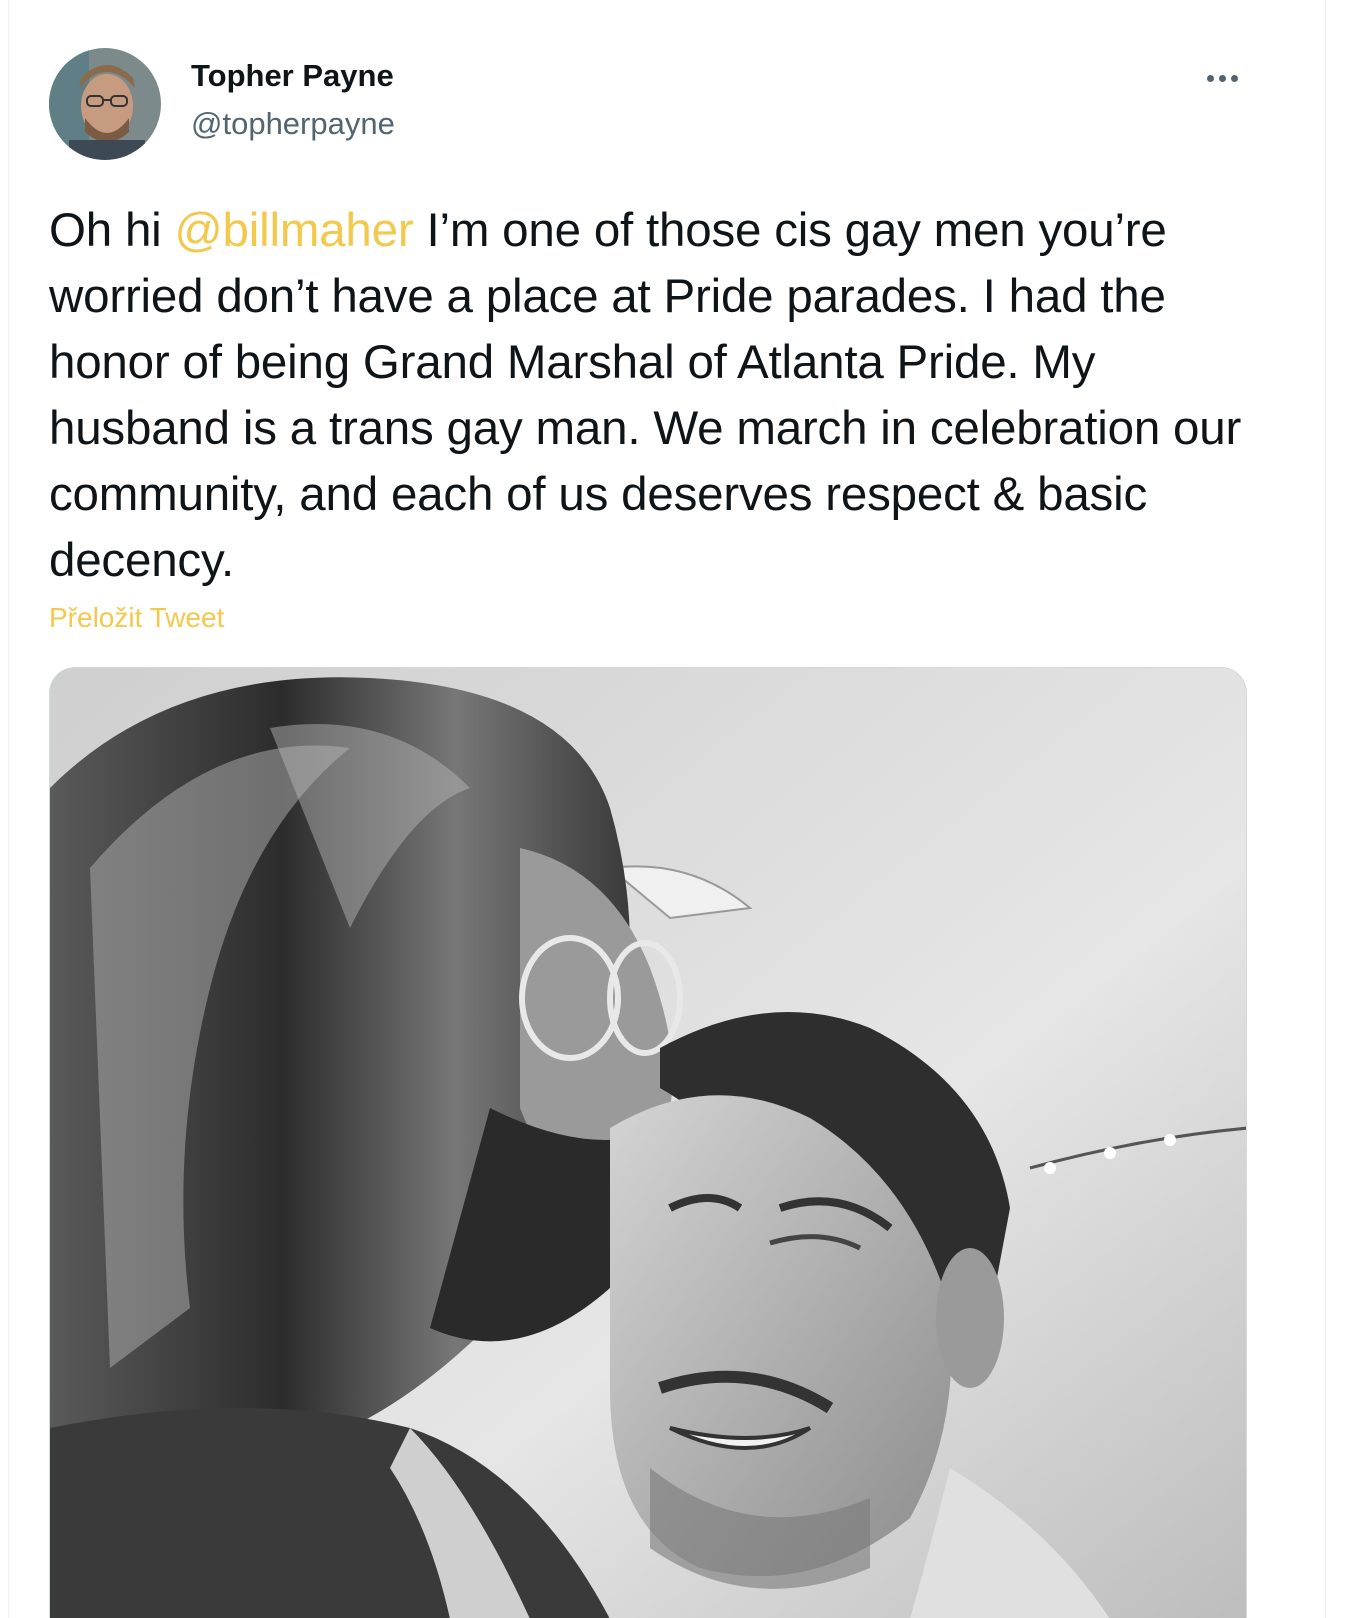 This screenshot has width=1352, height=1618. I want to click on author-display-name: Topher Payne, so click(292, 76).